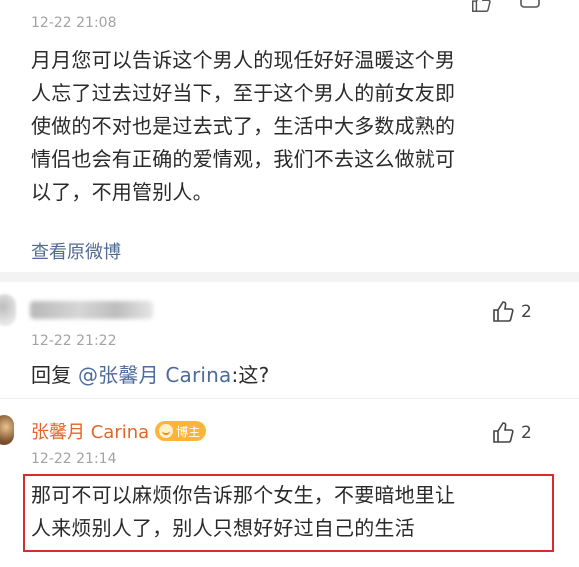 Image resolution: width=579 pixels, height=567 pixels. Describe the element at coordinates (243, 159) in the screenshot. I see `comment-line: 情侣也会有正确的爱情观，我们不去这么做就可` at that location.